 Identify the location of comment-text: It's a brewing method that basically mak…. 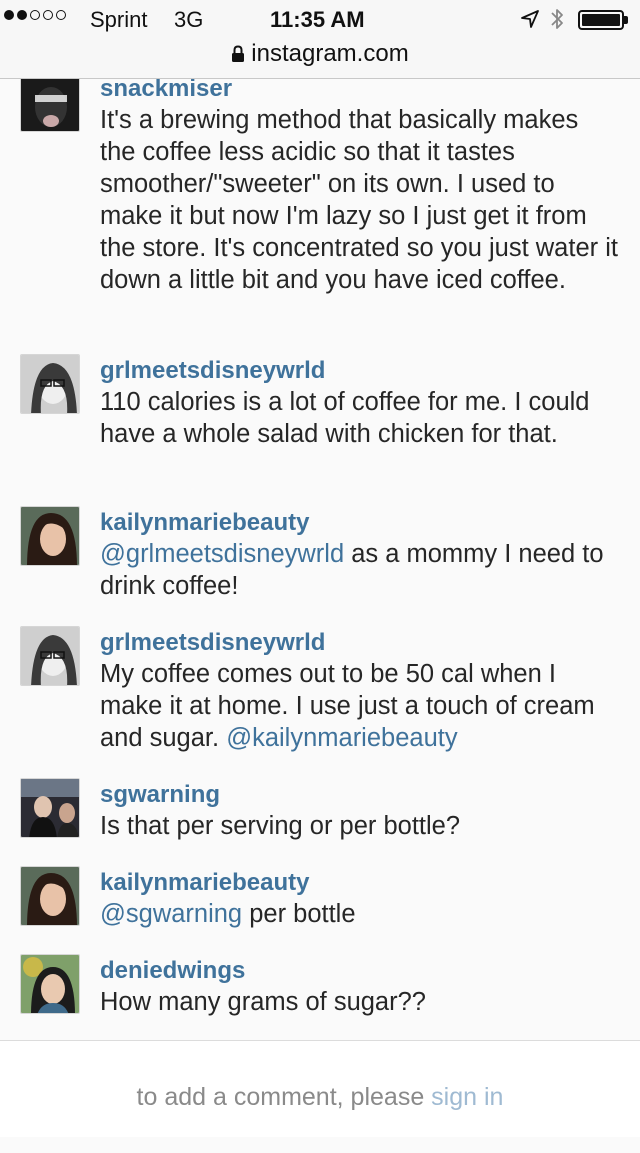
(359, 200).